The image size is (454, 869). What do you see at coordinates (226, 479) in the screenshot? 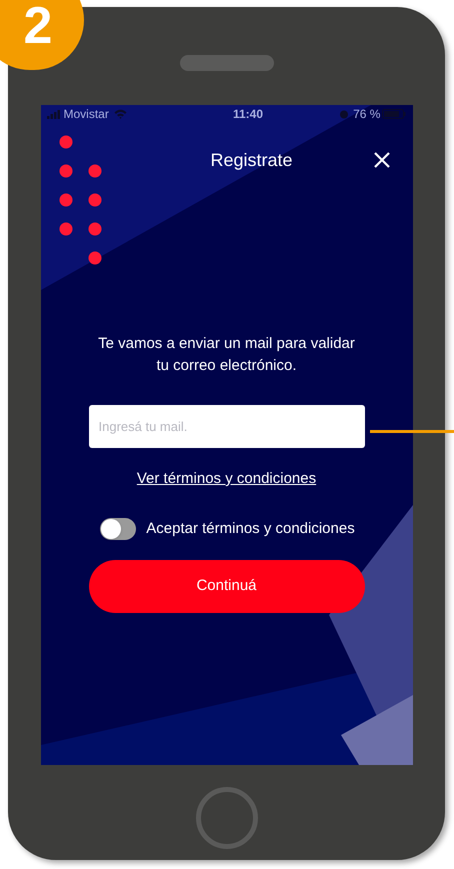
I see `terms-link: Ver términos y condiciones` at bounding box center [226, 479].